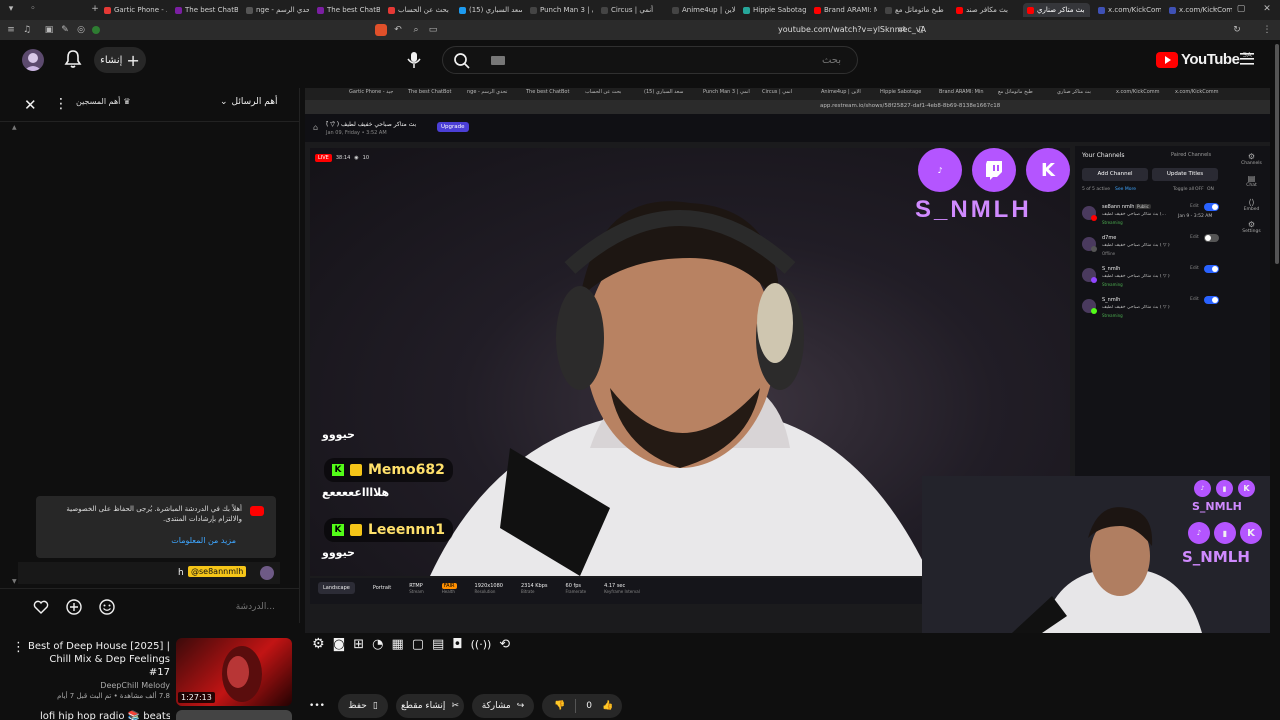 The height and width of the screenshot is (720, 1280). What do you see at coordinates (27, 30) in the screenshot?
I see `music-icon: ♫` at bounding box center [27, 30].